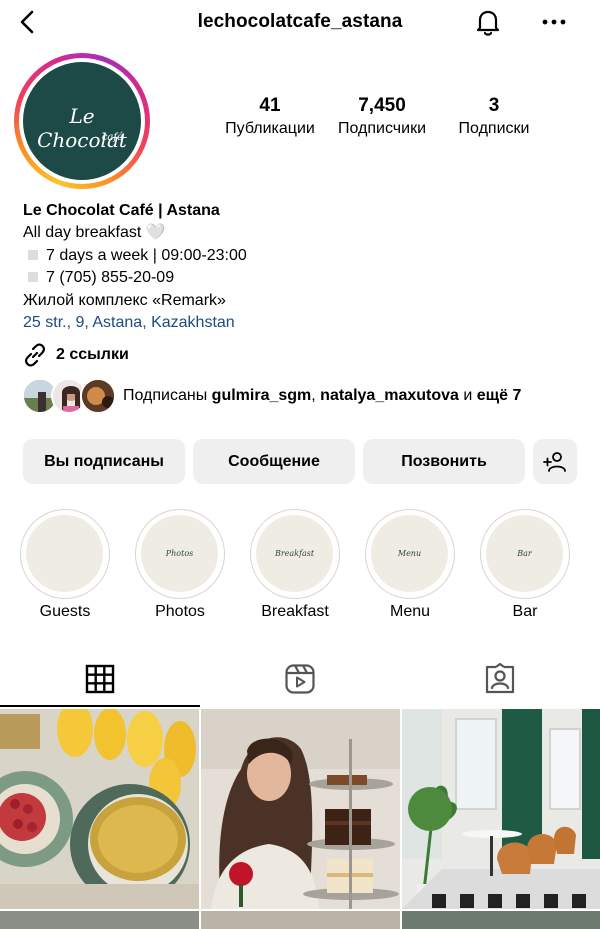 The width and height of the screenshot is (600, 929). I want to click on avatar: Le Chocolat café, so click(82, 121).